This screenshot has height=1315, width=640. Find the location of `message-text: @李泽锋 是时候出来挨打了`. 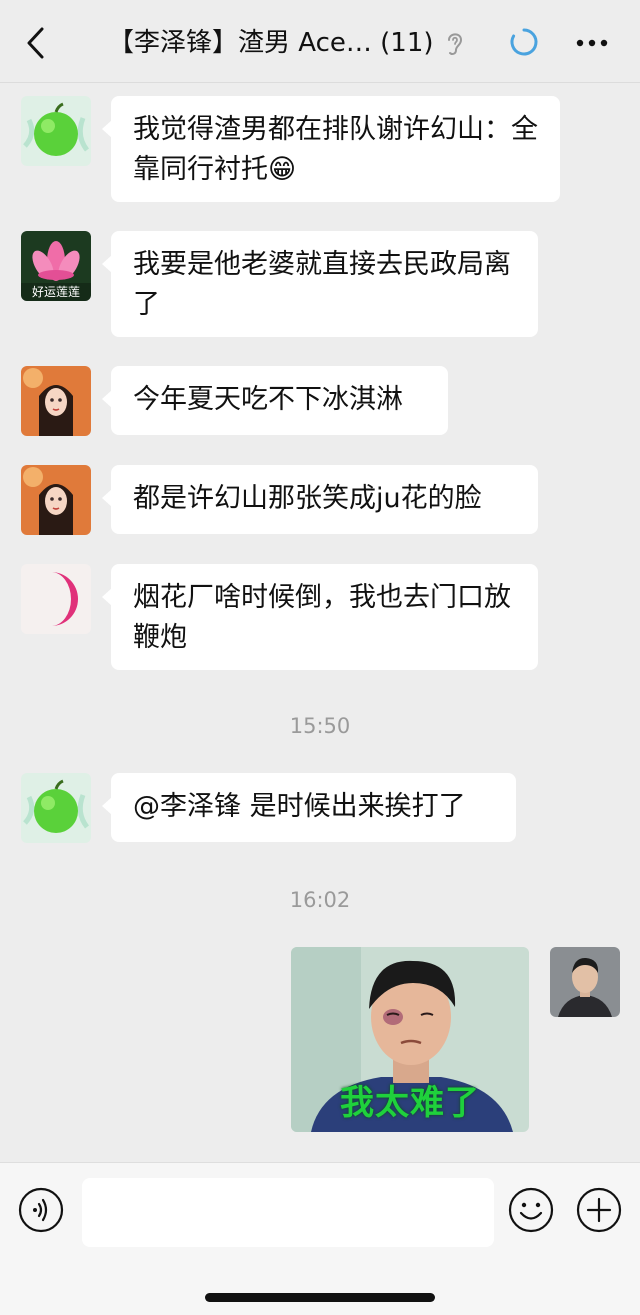

message-text: @李泽锋 是时候出来挨打了 is located at coordinates (299, 806).